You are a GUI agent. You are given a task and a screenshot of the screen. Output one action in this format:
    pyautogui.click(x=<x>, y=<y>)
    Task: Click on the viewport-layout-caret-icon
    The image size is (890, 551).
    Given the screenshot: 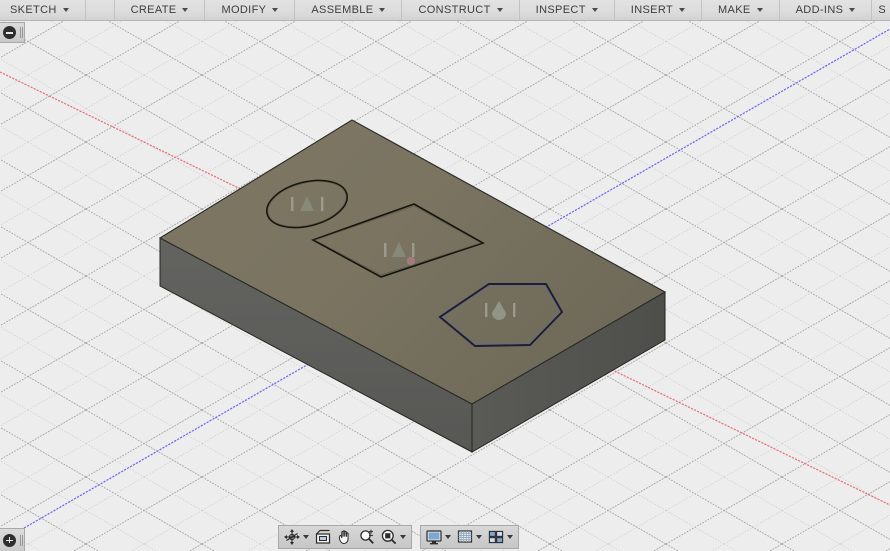 What is the action you would take?
    pyautogui.click(x=510, y=537)
    